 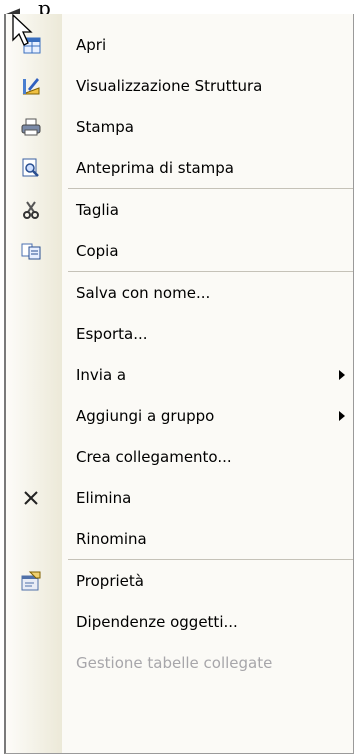 I want to click on menu-item-aggiungi-a-gruppo: Aggiungi a gruppo, so click(x=179, y=415).